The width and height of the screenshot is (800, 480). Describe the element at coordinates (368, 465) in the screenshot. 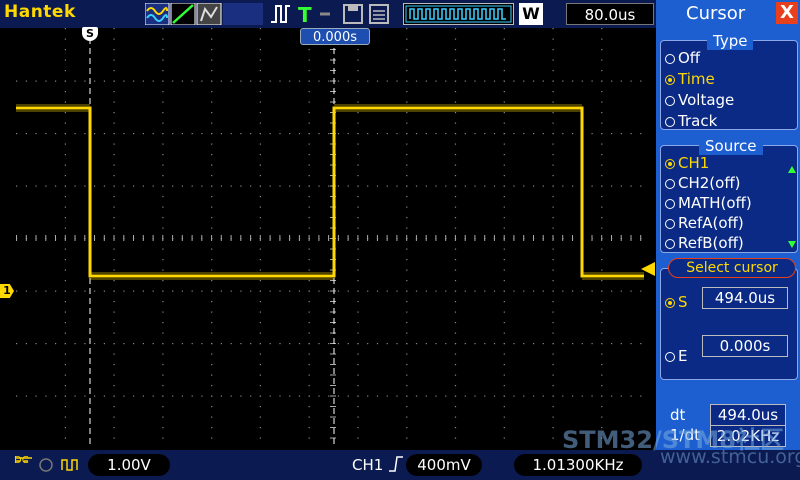

I see `trigger-source: CH1` at that location.